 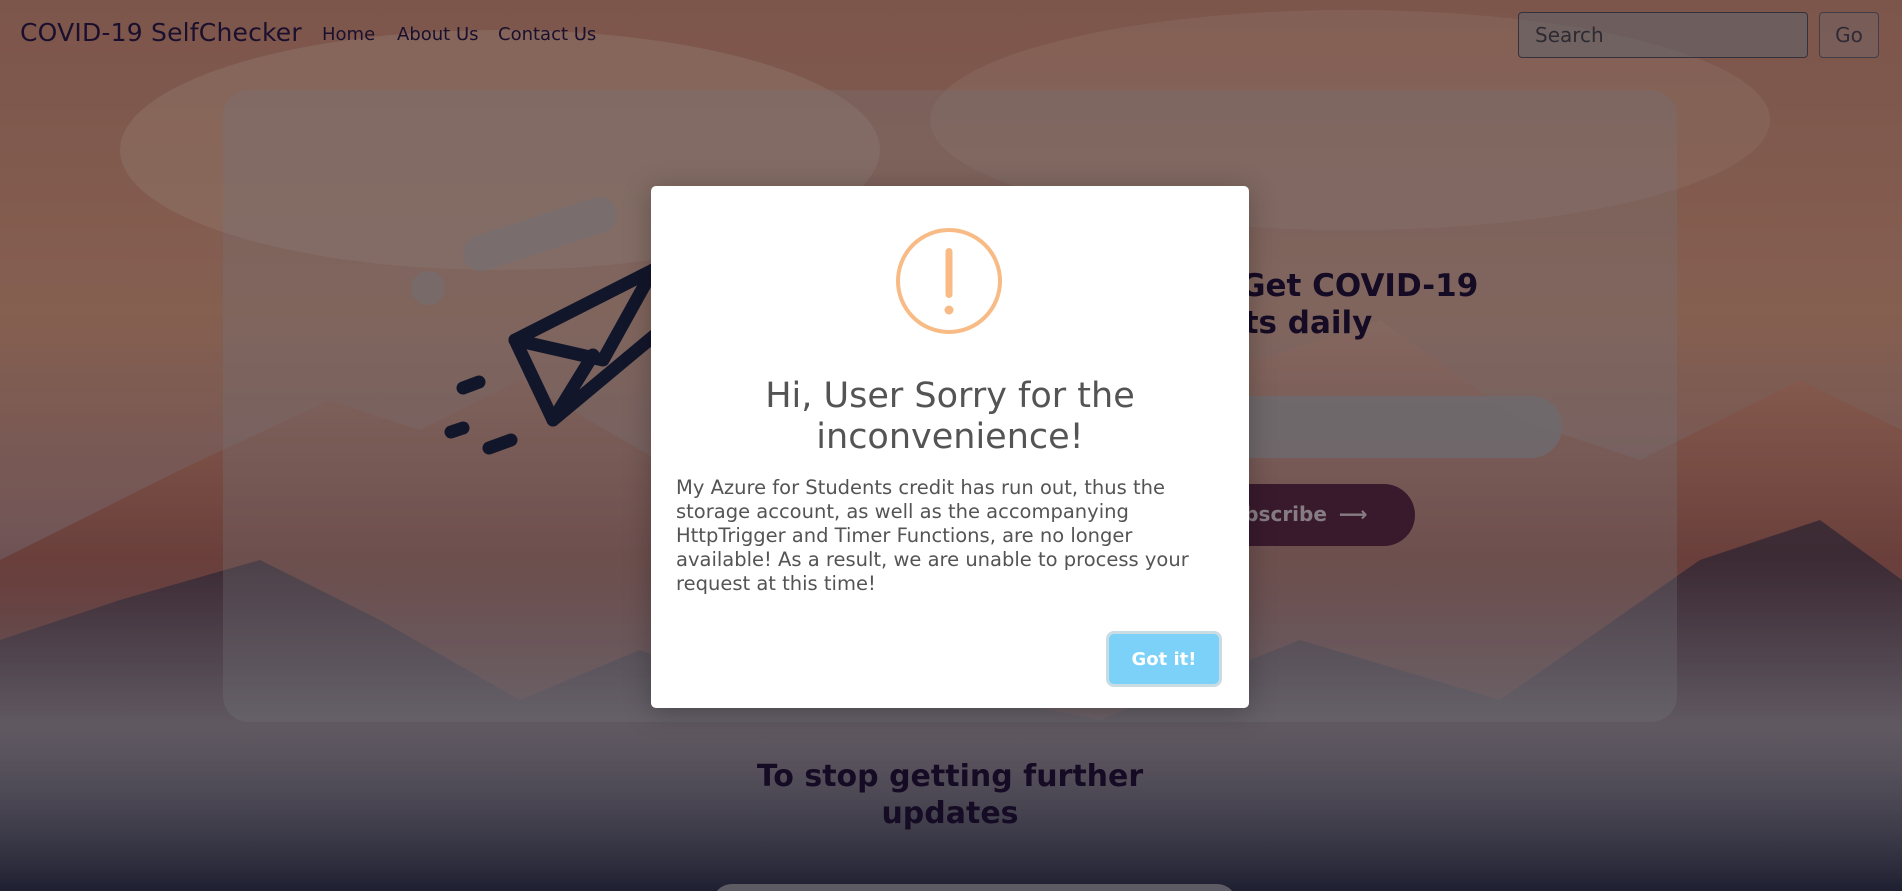 What do you see at coordinates (950, 416) in the screenshot?
I see `modal-title: Hi, User Sorry for the inconvenience!` at bounding box center [950, 416].